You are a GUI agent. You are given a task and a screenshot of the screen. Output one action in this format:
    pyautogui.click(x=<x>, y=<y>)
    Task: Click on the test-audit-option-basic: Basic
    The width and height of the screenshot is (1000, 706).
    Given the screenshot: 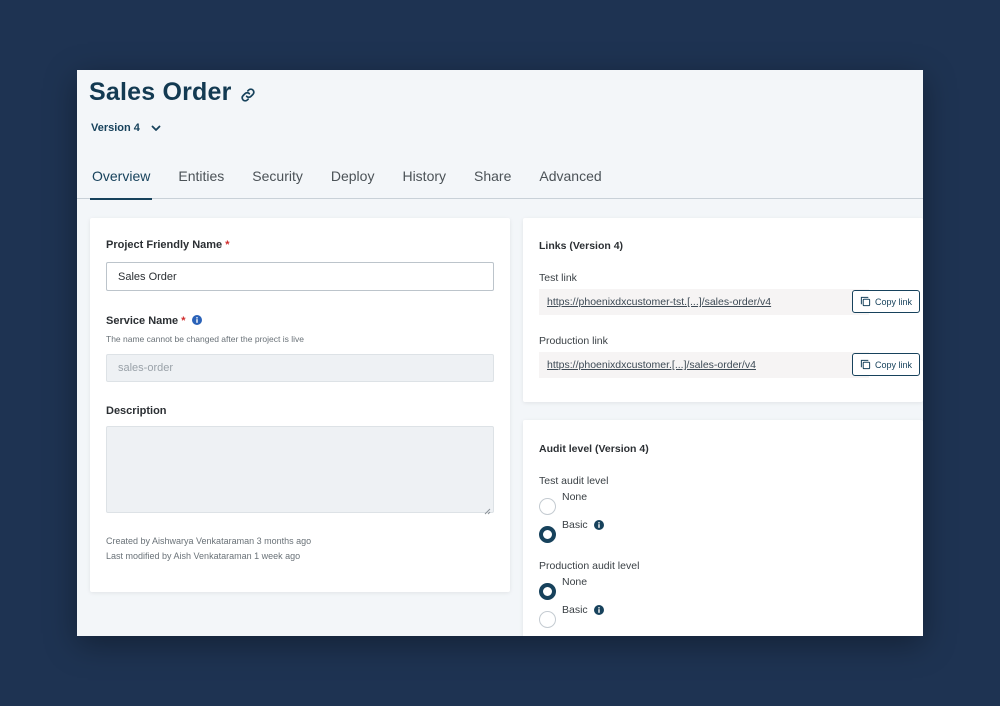 What is the action you would take?
    pyautogui.click(x=571, y=531)
    